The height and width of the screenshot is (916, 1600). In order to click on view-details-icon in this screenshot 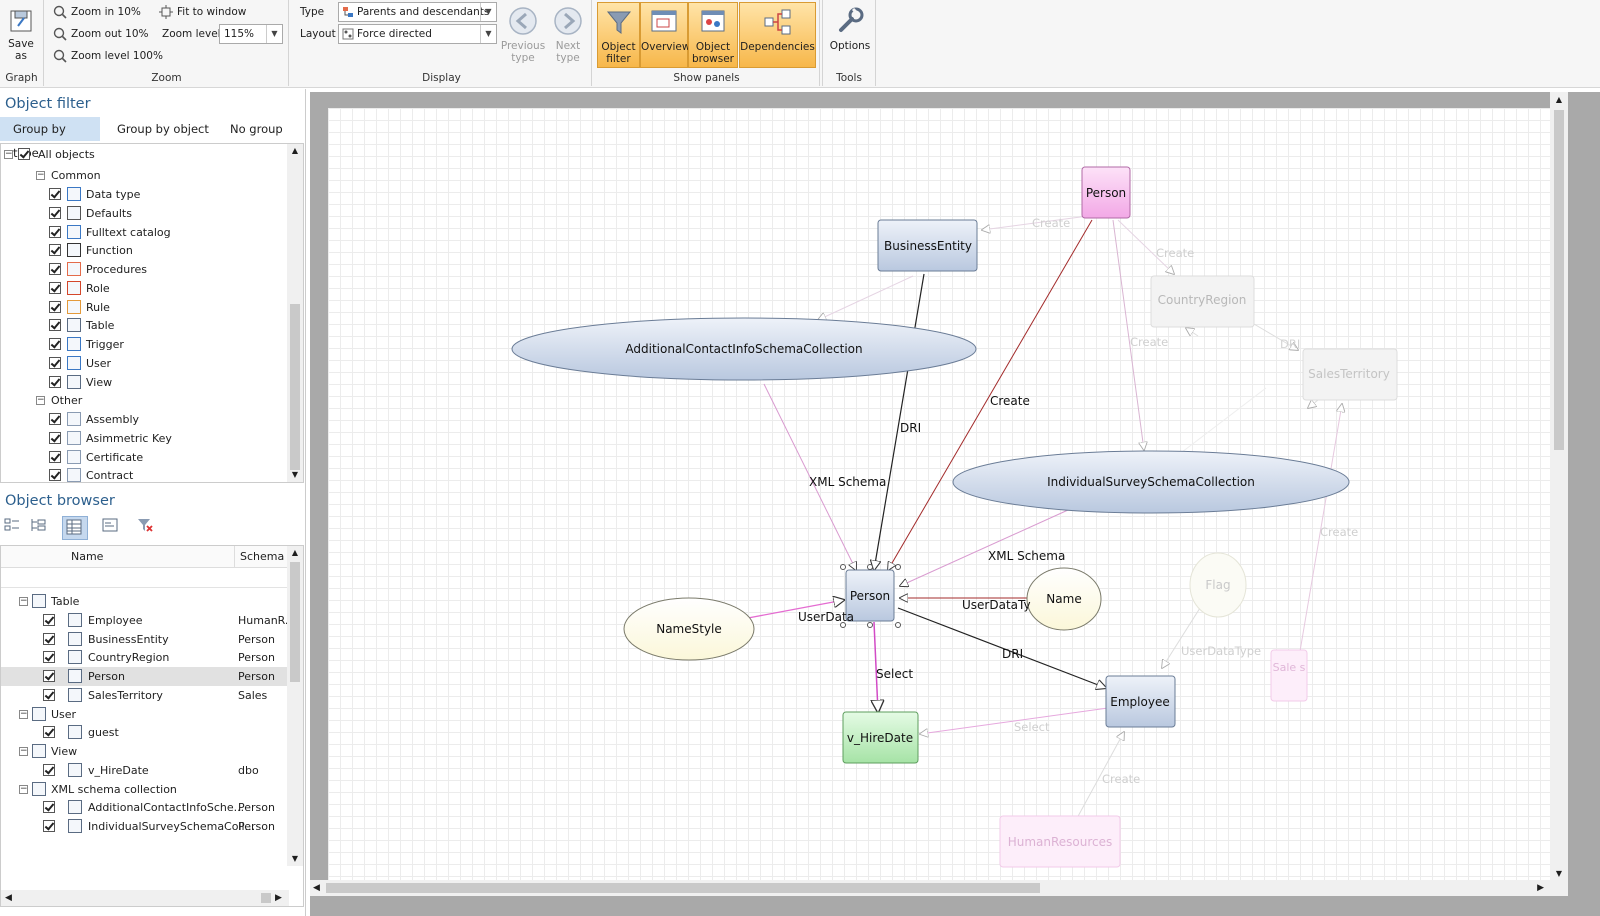, I will do `click(112, 528)`.